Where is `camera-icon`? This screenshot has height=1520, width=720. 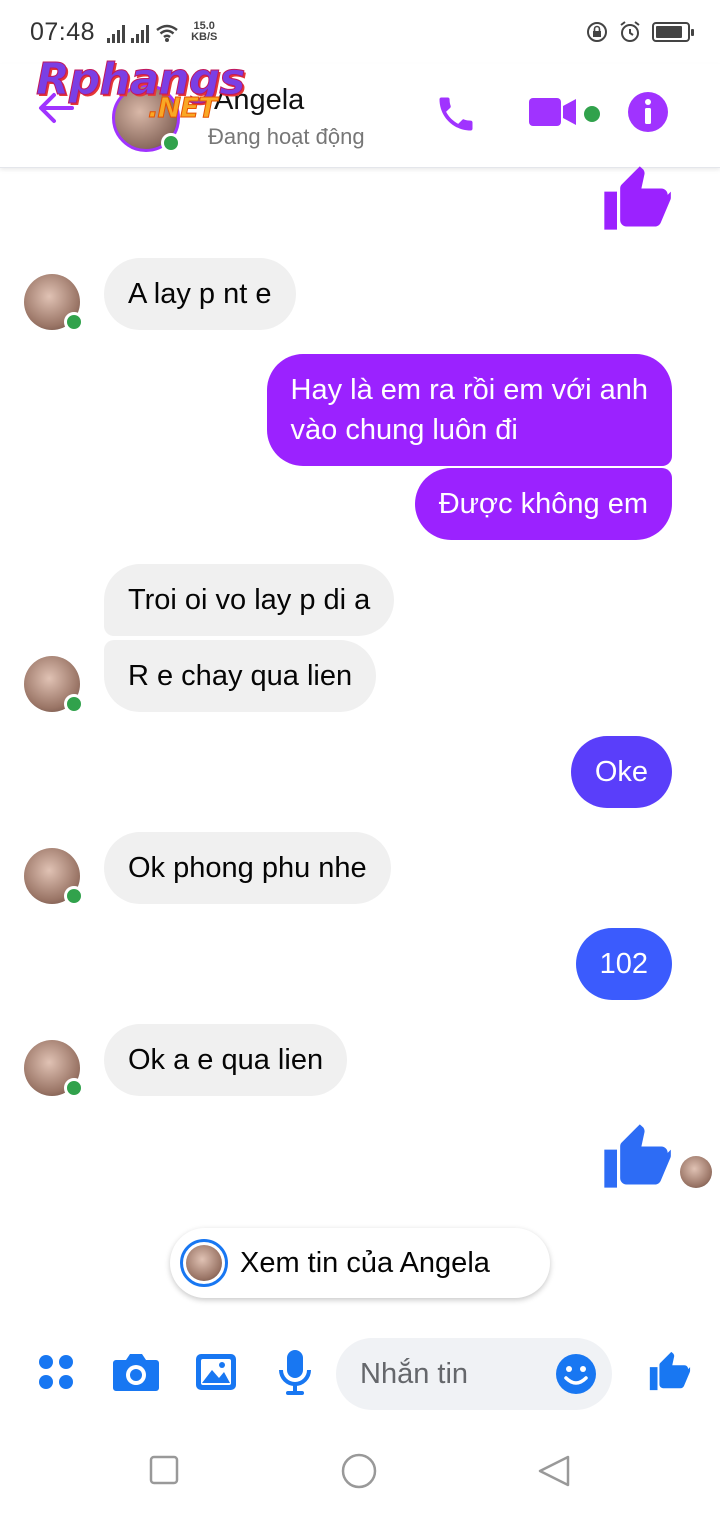
camera-icon is located at coordinates (136, 1372).